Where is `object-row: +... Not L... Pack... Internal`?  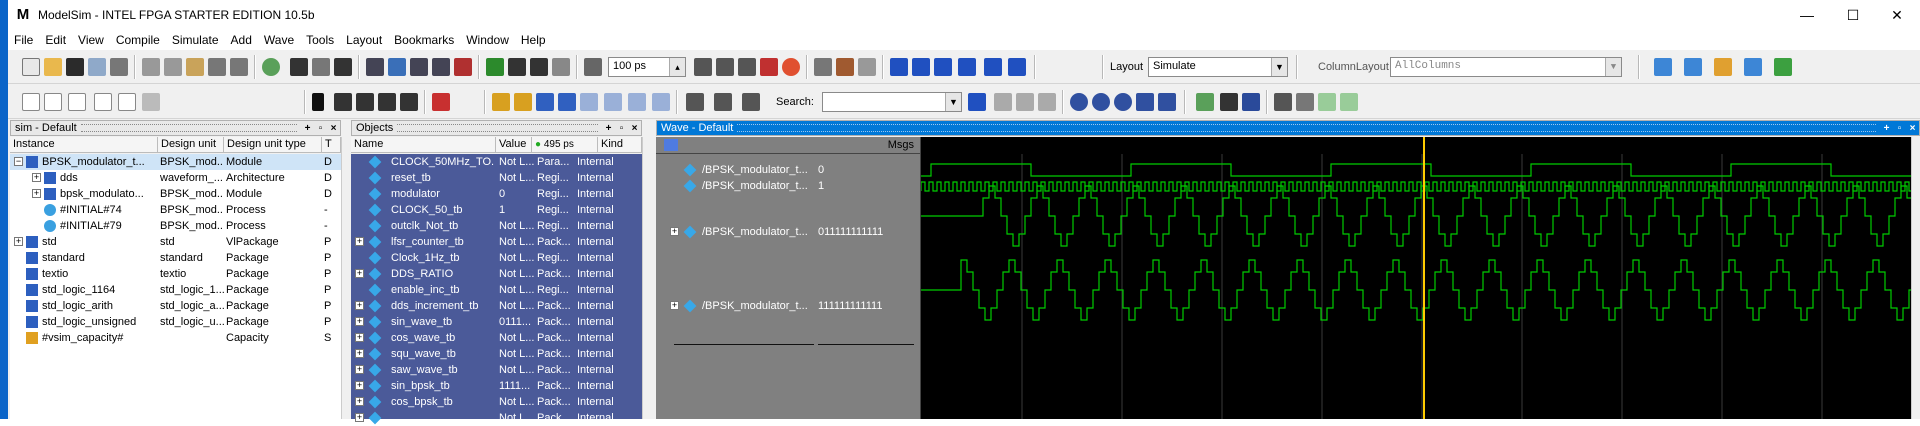 object-row: +... Not L... Pack... Internal is located at coordinates (496, 418).